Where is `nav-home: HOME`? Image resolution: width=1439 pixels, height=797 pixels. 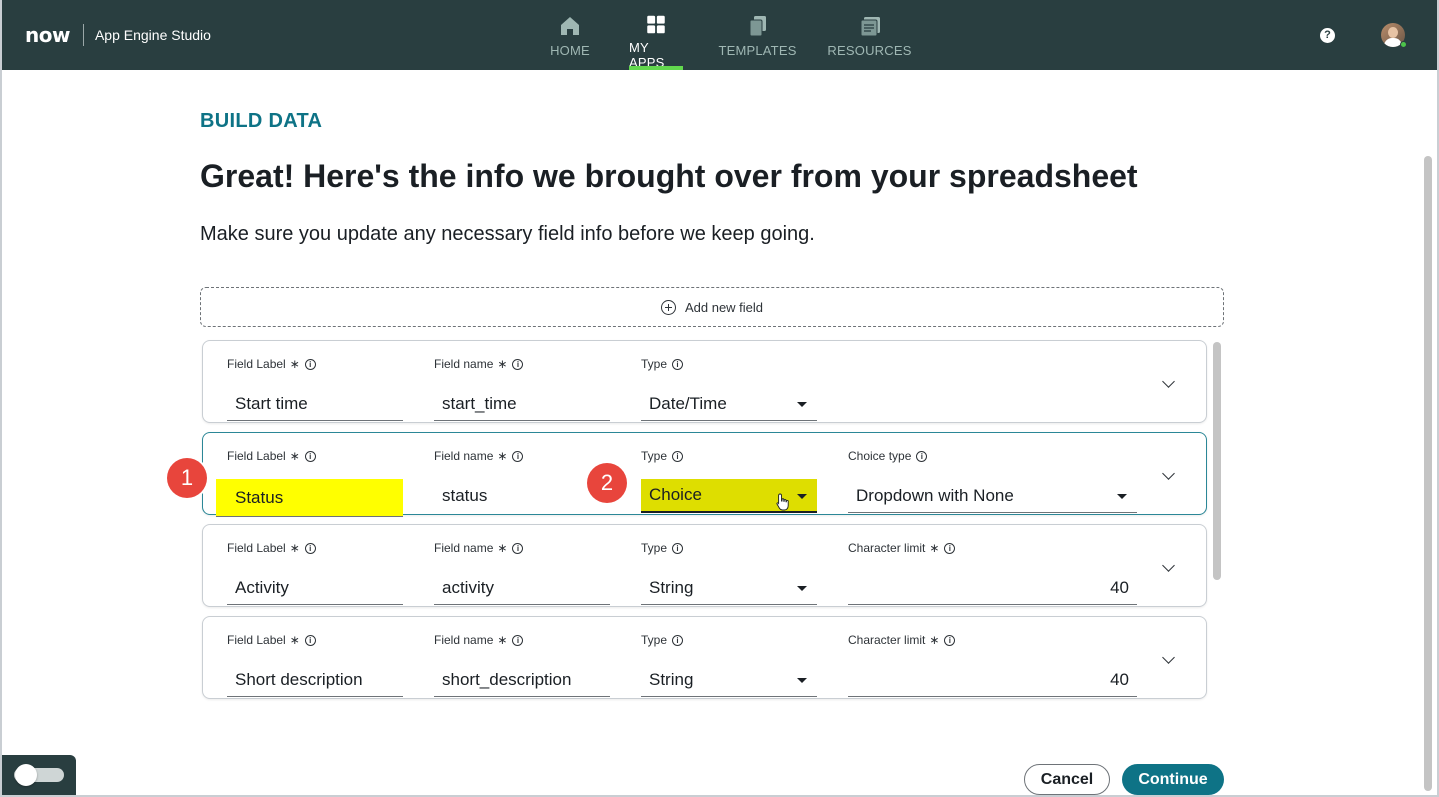
nav-home: HOME is located at coordinates (570, 35).